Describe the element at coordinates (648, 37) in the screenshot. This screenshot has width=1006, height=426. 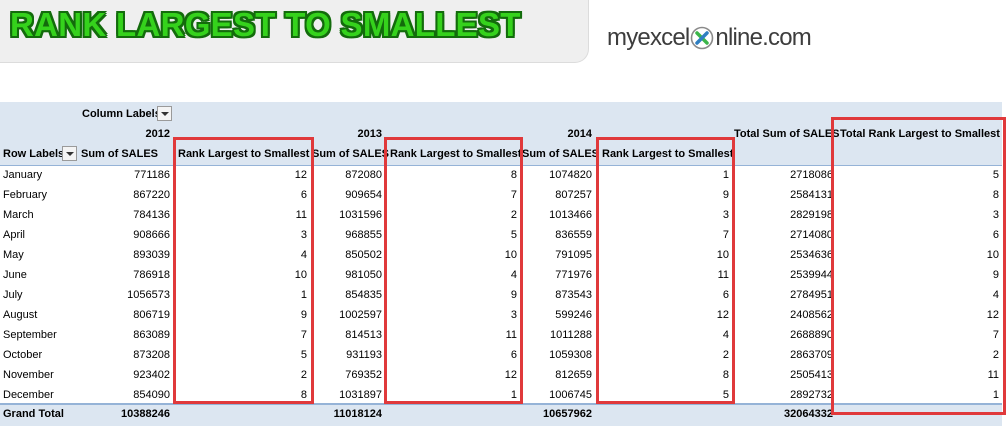
I see `logo-text-left: myexcel` at that location.